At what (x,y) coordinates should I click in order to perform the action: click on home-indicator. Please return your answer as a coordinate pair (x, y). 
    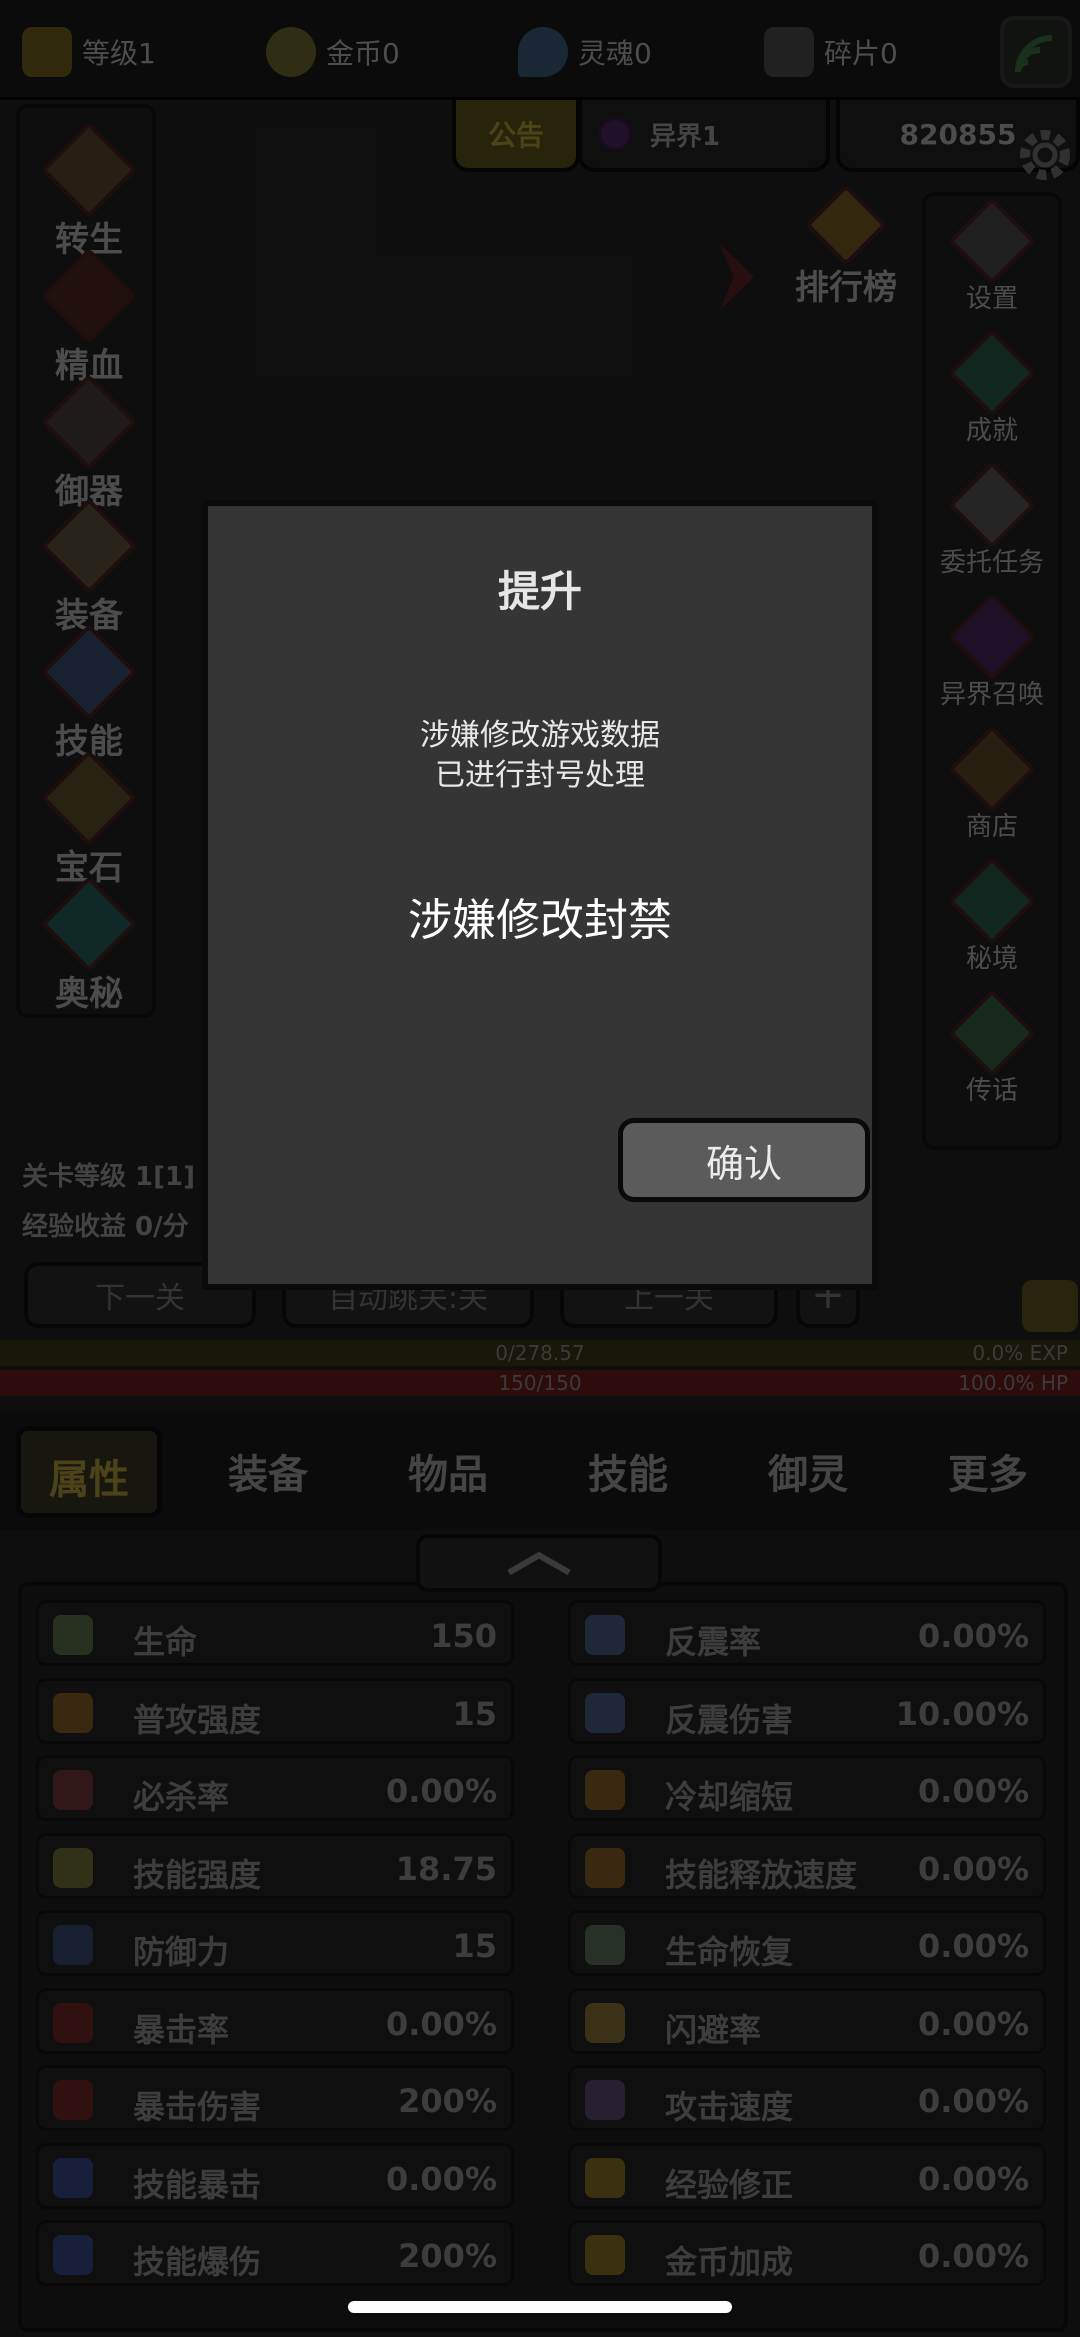
    Looking at the image, I should click on (540, 2307).